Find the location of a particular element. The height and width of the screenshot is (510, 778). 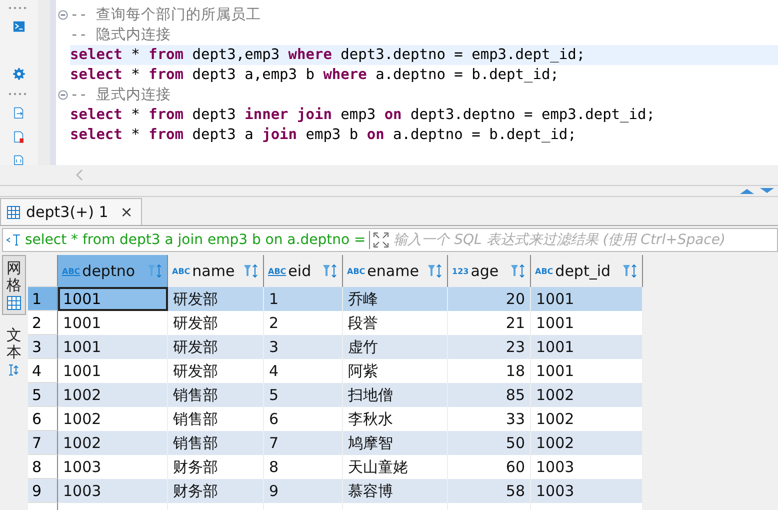

table-icon is located at coordinates (13, 212).